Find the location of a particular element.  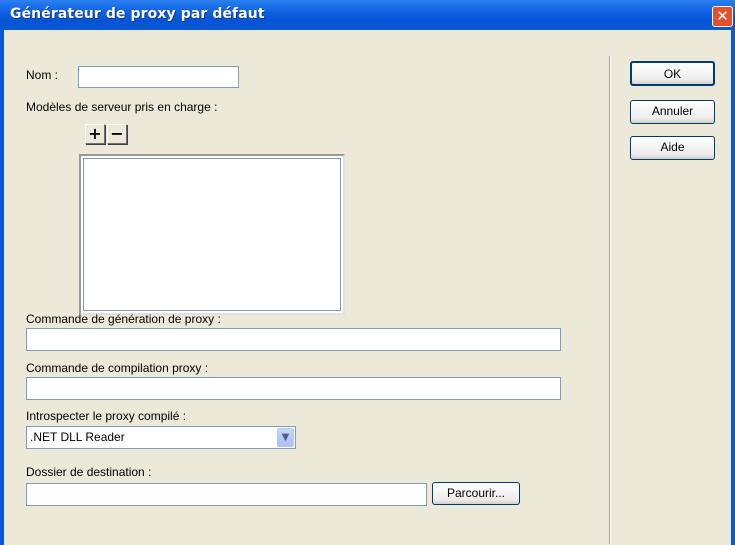

destination-folder-label: Dossier de destination : is located at coordinates (89, 472).